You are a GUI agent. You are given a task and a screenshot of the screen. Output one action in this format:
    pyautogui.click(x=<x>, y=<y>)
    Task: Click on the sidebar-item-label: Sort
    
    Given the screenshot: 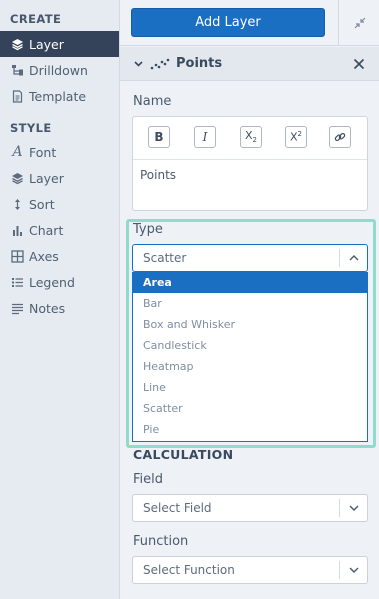 What is the action you would take?
    pyautogui.click(x=42, y=204)
    